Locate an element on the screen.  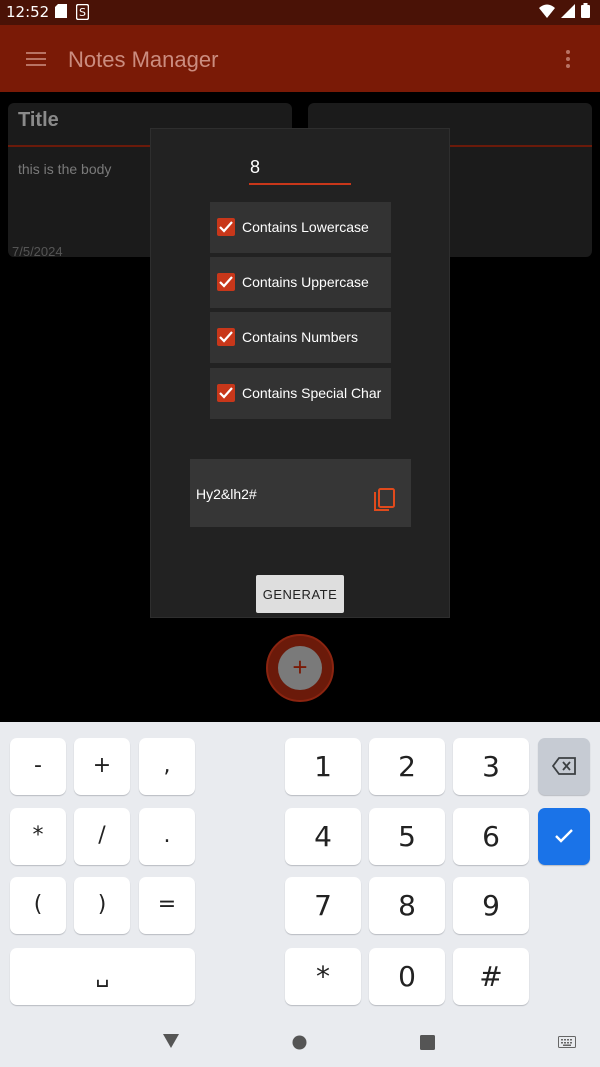
option-numbers: Contains Numbers is located at coordinates (300, 337).